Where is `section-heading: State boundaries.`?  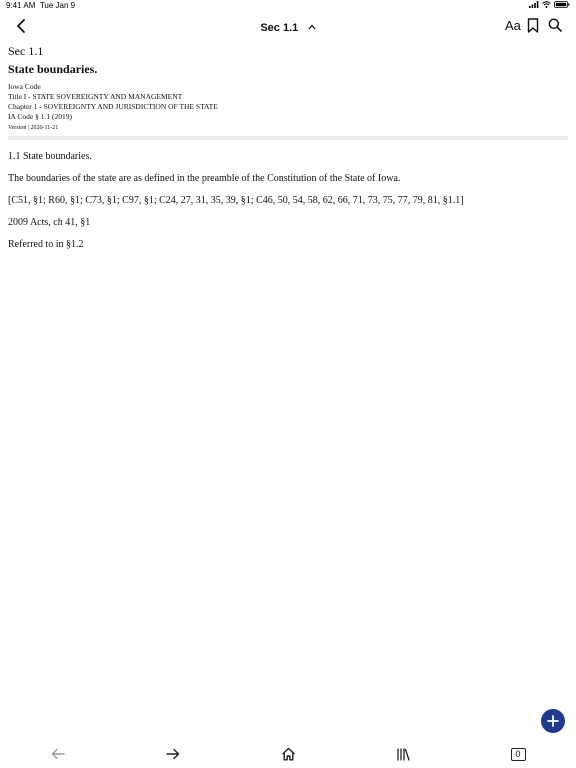
section-heading: State boundaries. is located at coordinates (53, 69).